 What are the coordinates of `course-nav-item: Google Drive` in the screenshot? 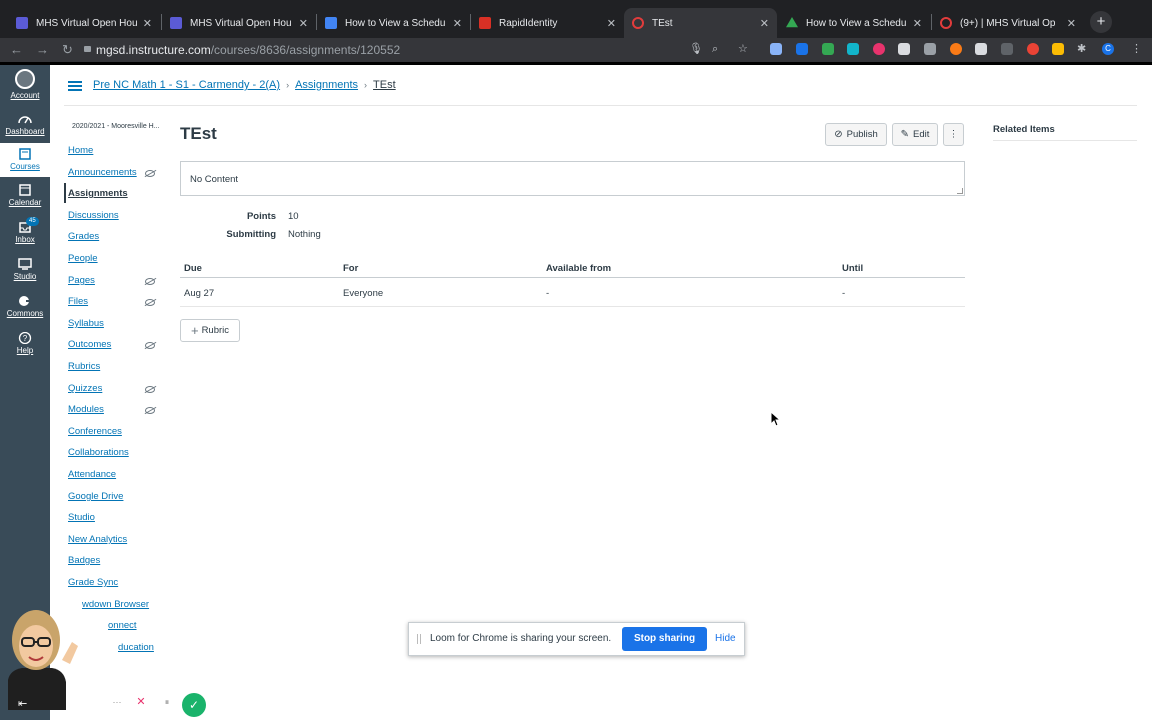 It's located at (95, 496).